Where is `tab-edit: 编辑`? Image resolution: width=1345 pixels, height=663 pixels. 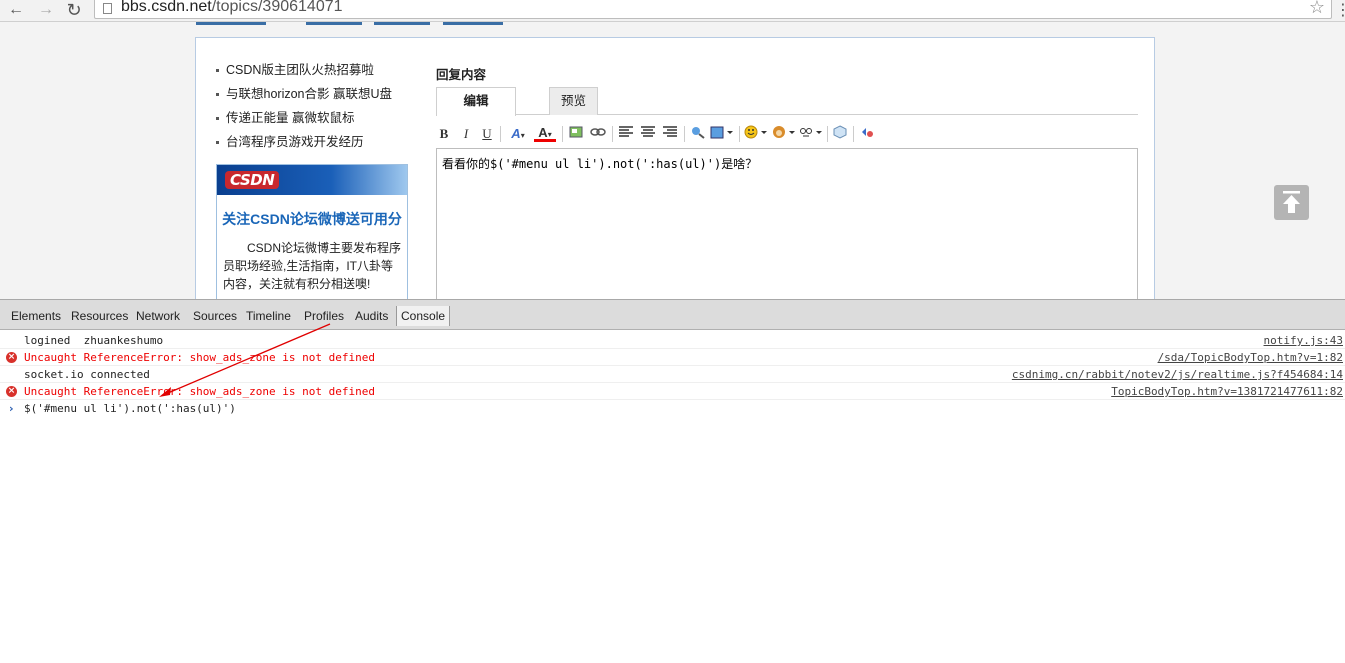 tab-edit: 编辑 is located at coordinates (476, 101).